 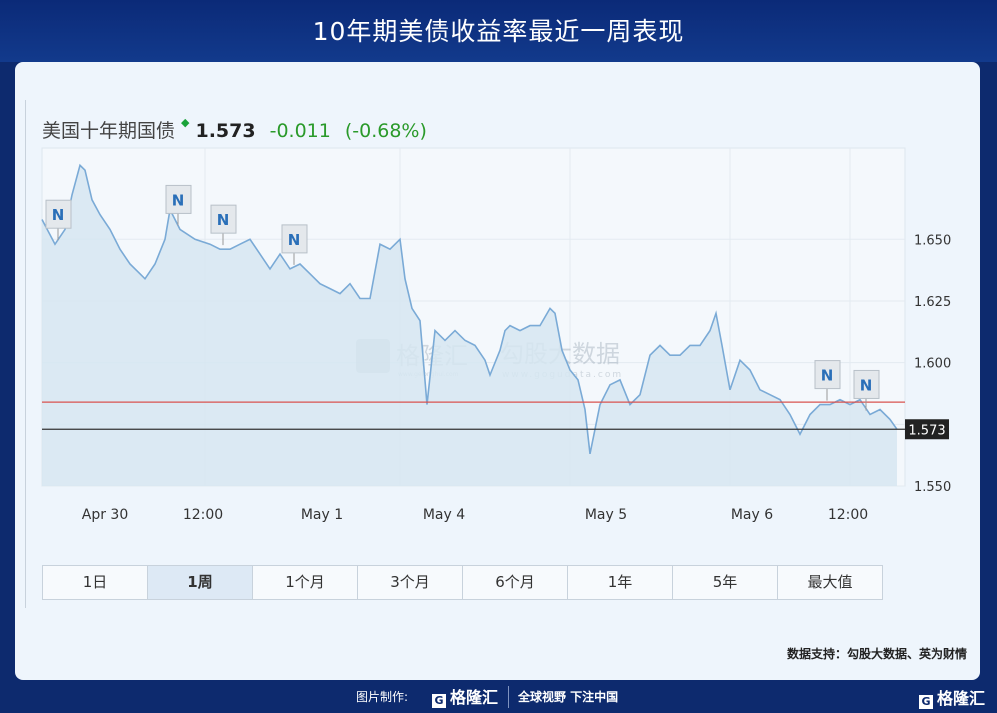 What do you see at coordinates (960, 698) in the screenshot?
I see `footer-logo-right-text: 格隆汇` at bounding box center [960, 698].